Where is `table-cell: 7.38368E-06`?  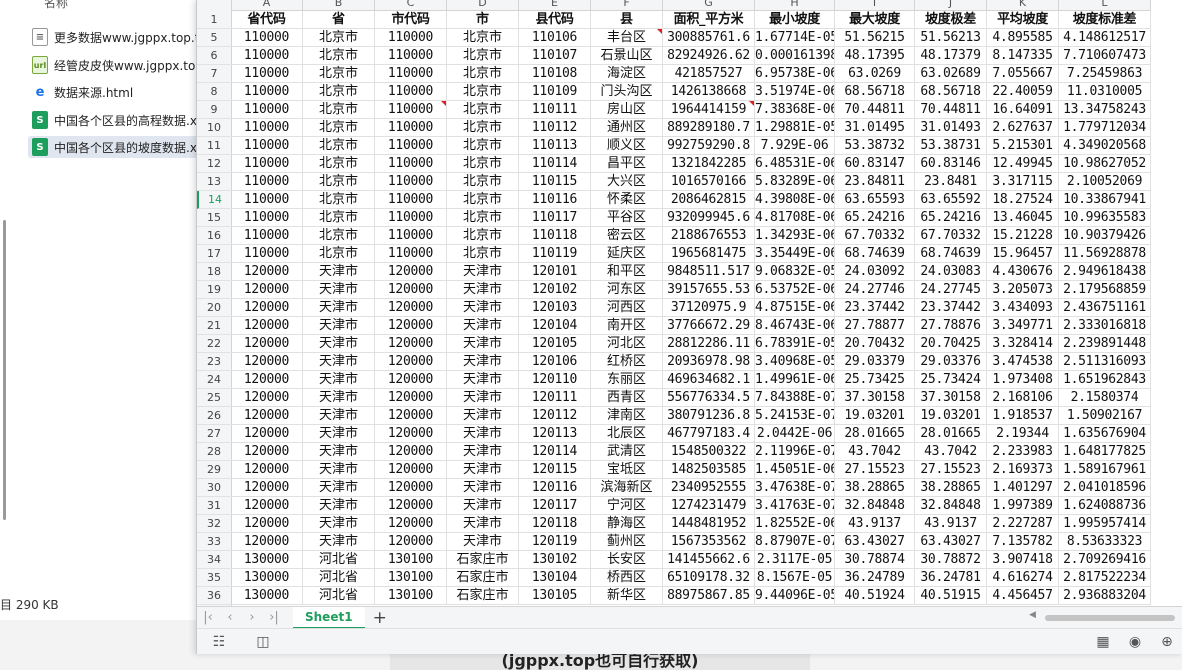 table-cell: 7.38368E-06 is located at coordinates (795, 110).